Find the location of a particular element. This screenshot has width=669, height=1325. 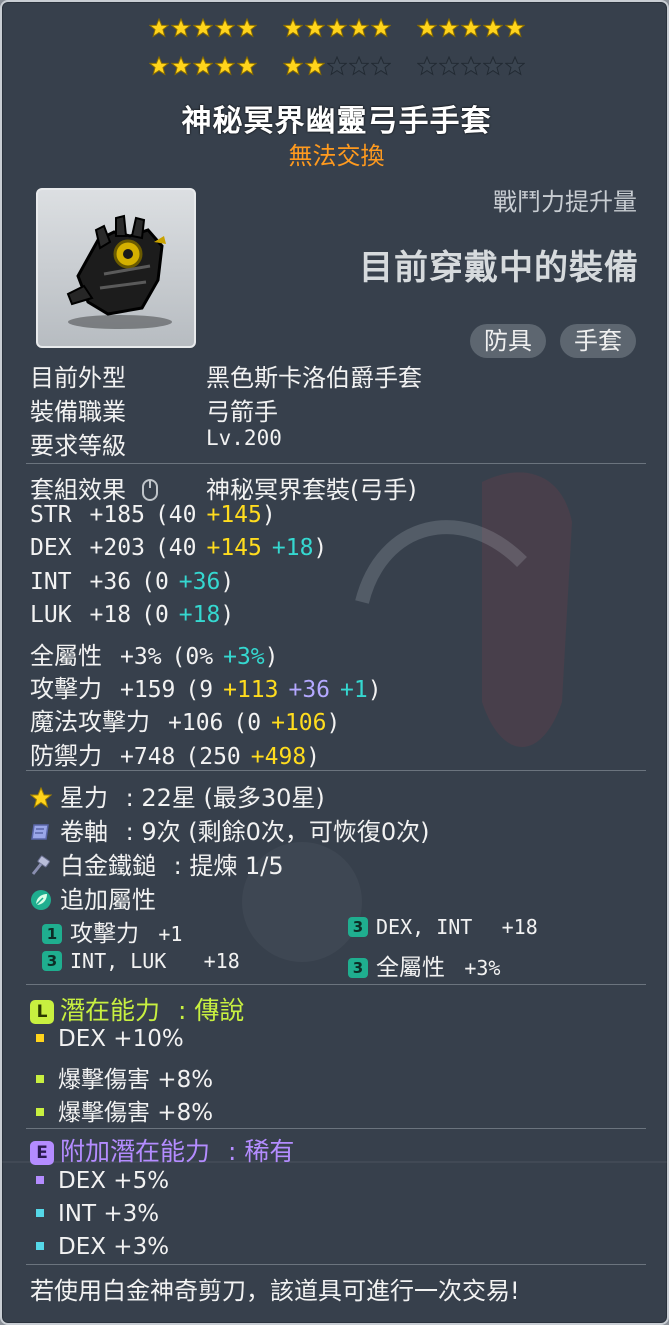

stat-bonus: +3% is located at coordinates (244, 656).